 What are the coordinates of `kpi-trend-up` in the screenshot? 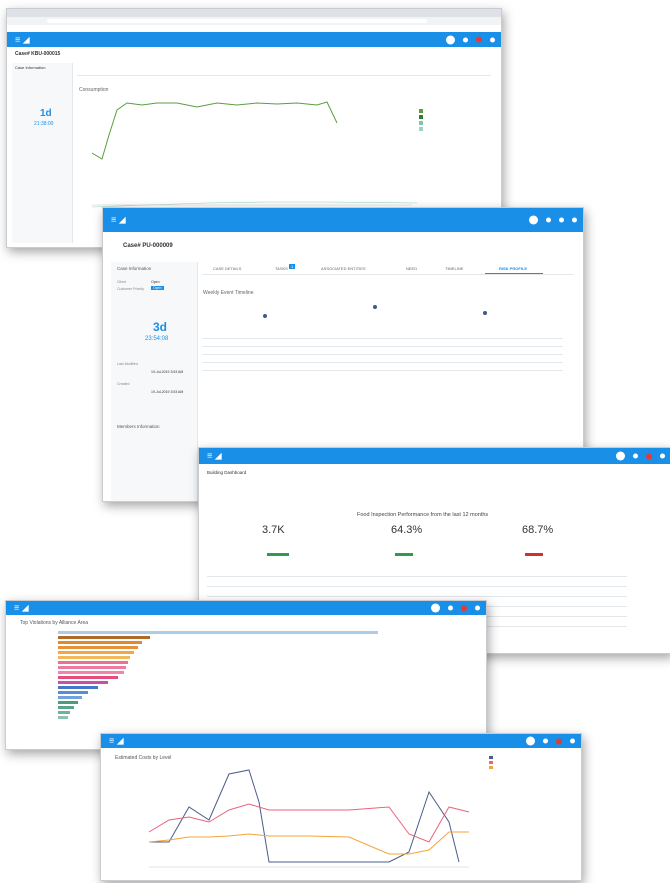 It's located at (278, 554).